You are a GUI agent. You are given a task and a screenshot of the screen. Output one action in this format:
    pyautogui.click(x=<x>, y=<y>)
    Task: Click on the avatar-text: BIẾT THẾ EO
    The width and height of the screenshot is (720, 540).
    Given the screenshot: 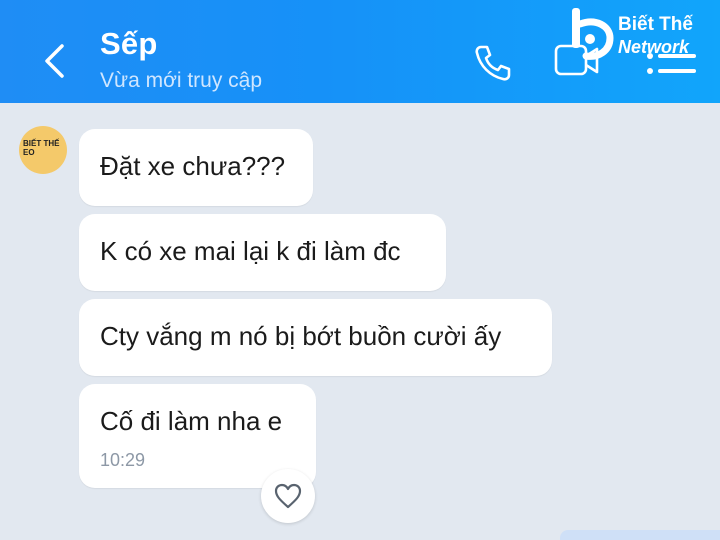 What is the action you would take?
    pyautogui.click(x=41, y=148)
    